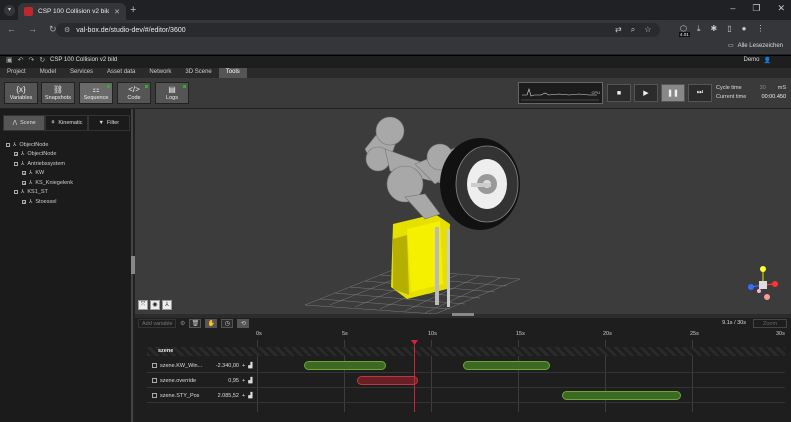 This screenshot has height=422, width=791. Describe the element at coordinates (633, 30) in the screenshot. I see `zoom-icon: ⌕` at that location.